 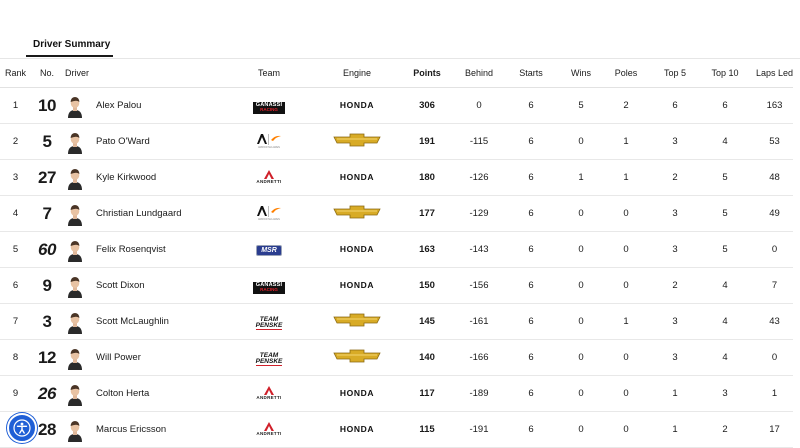 What do you see at coordinates (626, 357) in the screenshot?
I see `poles-cell: 0` at bounding box center [626, 357].